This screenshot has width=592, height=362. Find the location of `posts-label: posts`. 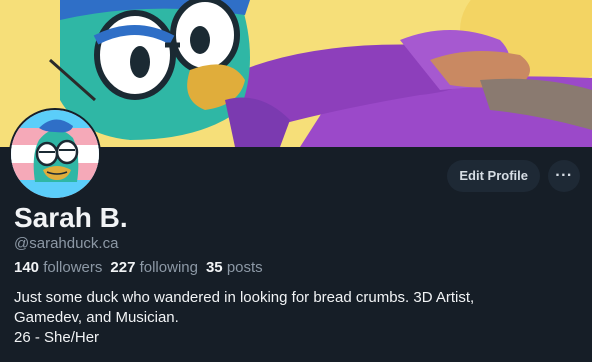

posts-label: posts is located at coordinates (244, 267).